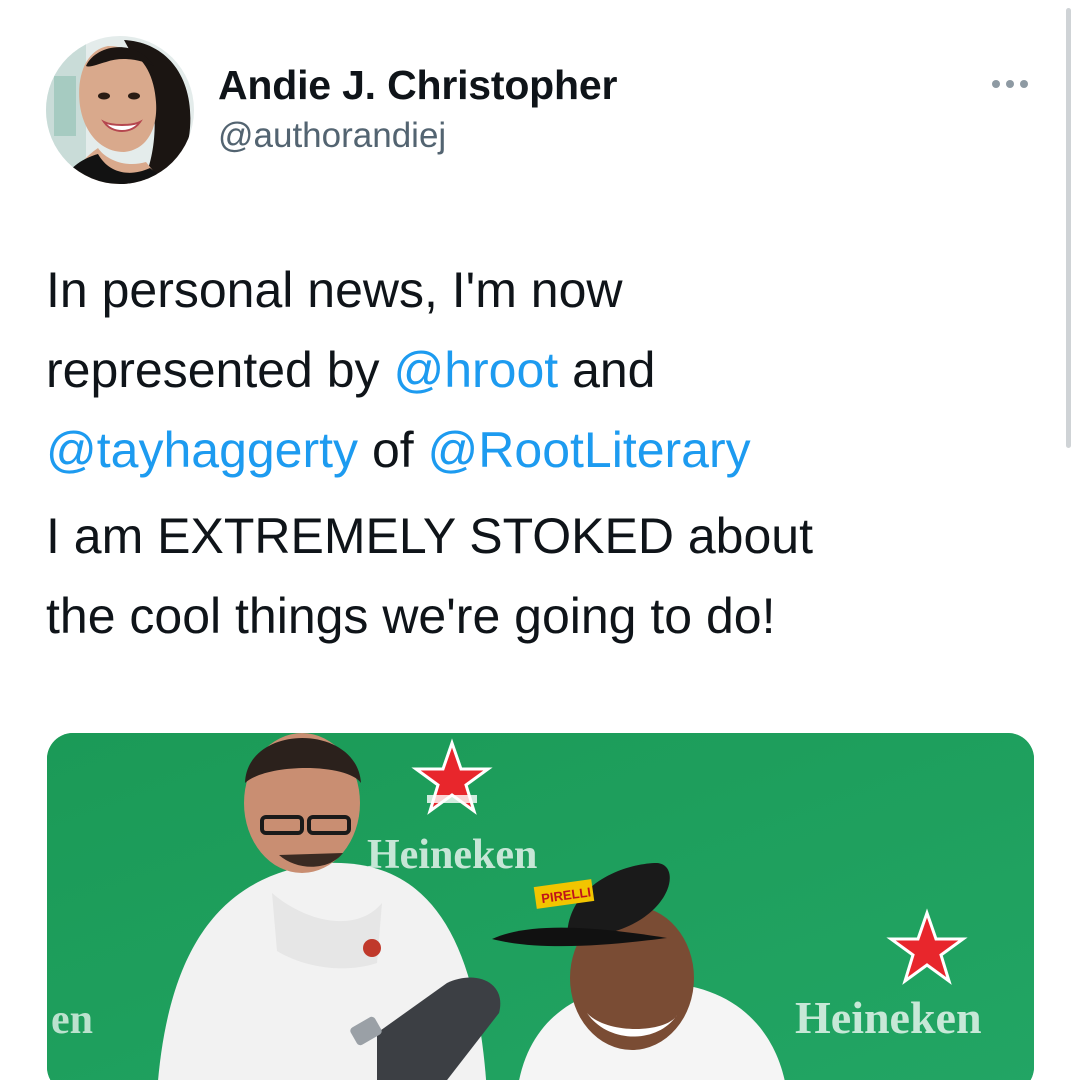  What do you see at coordinates (411, 616) in the screenshot?
I see `tweet-line-5: the cool things we're going to do!` at bounding box center [411, 616].